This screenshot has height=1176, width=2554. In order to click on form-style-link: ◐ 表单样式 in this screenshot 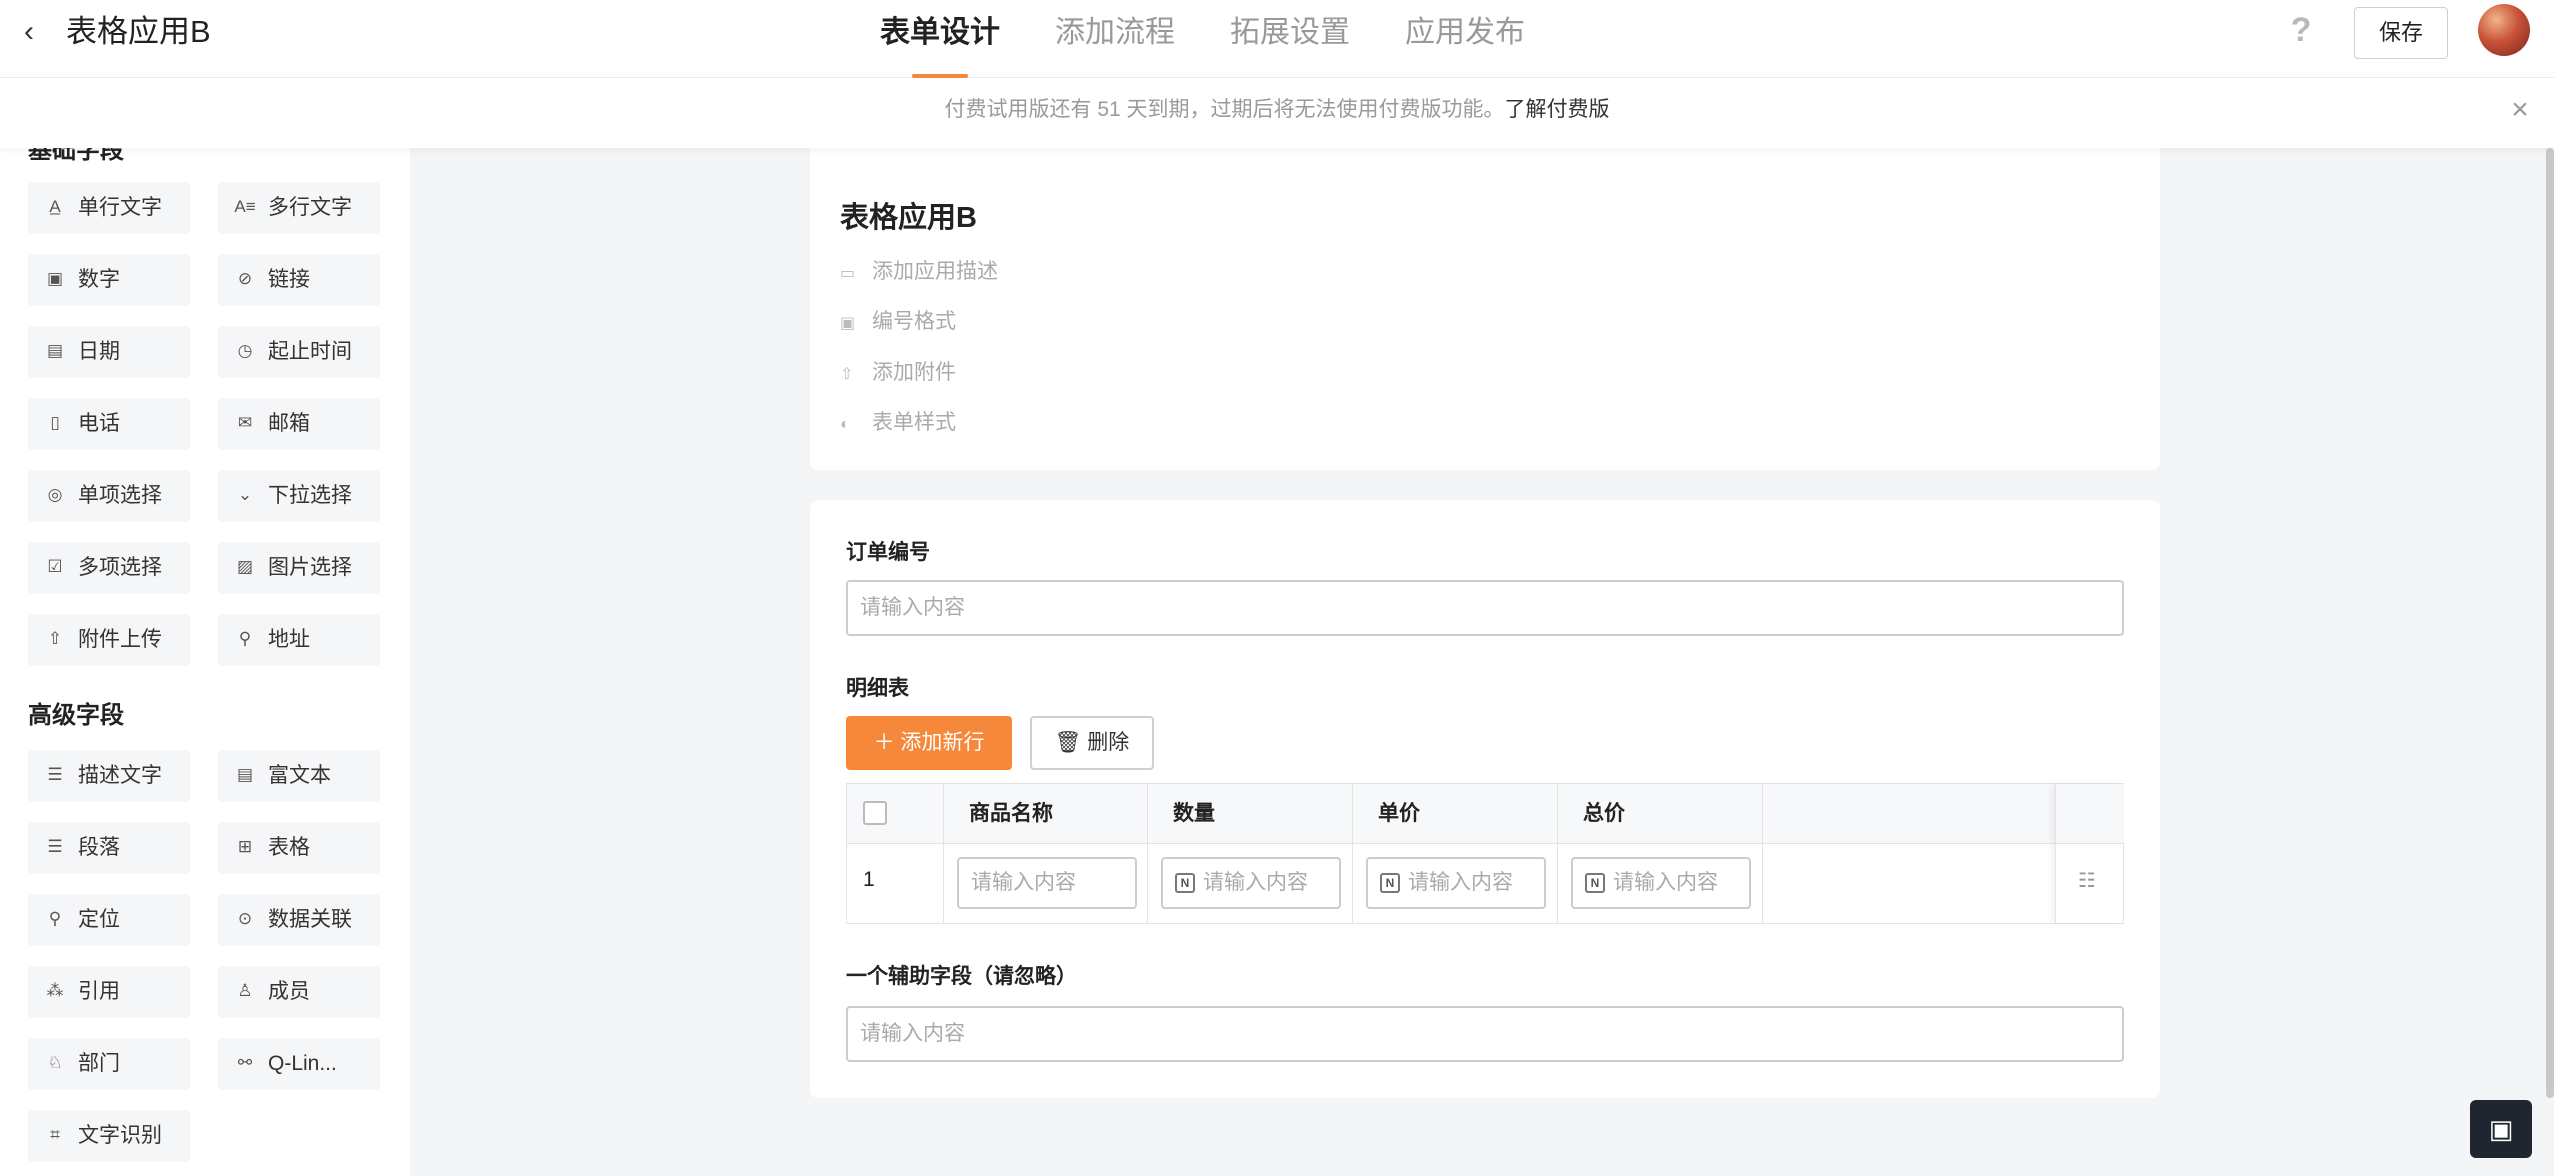, I will do `click(898, 421)`.